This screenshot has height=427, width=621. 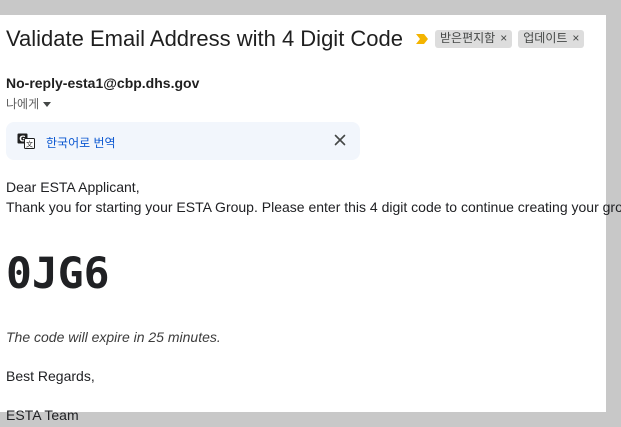 I want to click on code-expiry-note: The code will expire in 25 minutes., so click(x=113, y=337).